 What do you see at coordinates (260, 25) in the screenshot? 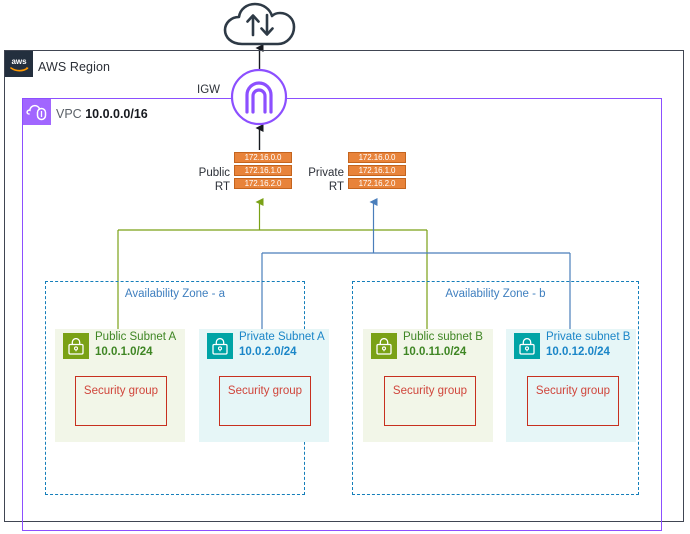
I see `internet-cloud-icon` at bounding box center [260, 25].